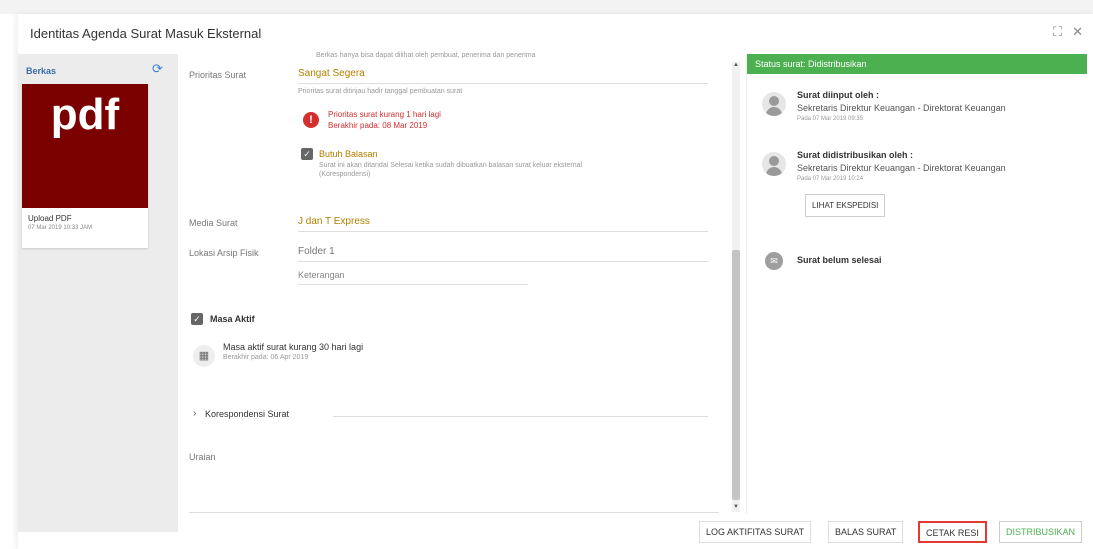 The image size is (1093, 549). What do you see at coordinates (830, 179) in the screenshot?
I see `activity-date: Pada 07 Mar 2019 10:24` at bounding box center [830, 179].